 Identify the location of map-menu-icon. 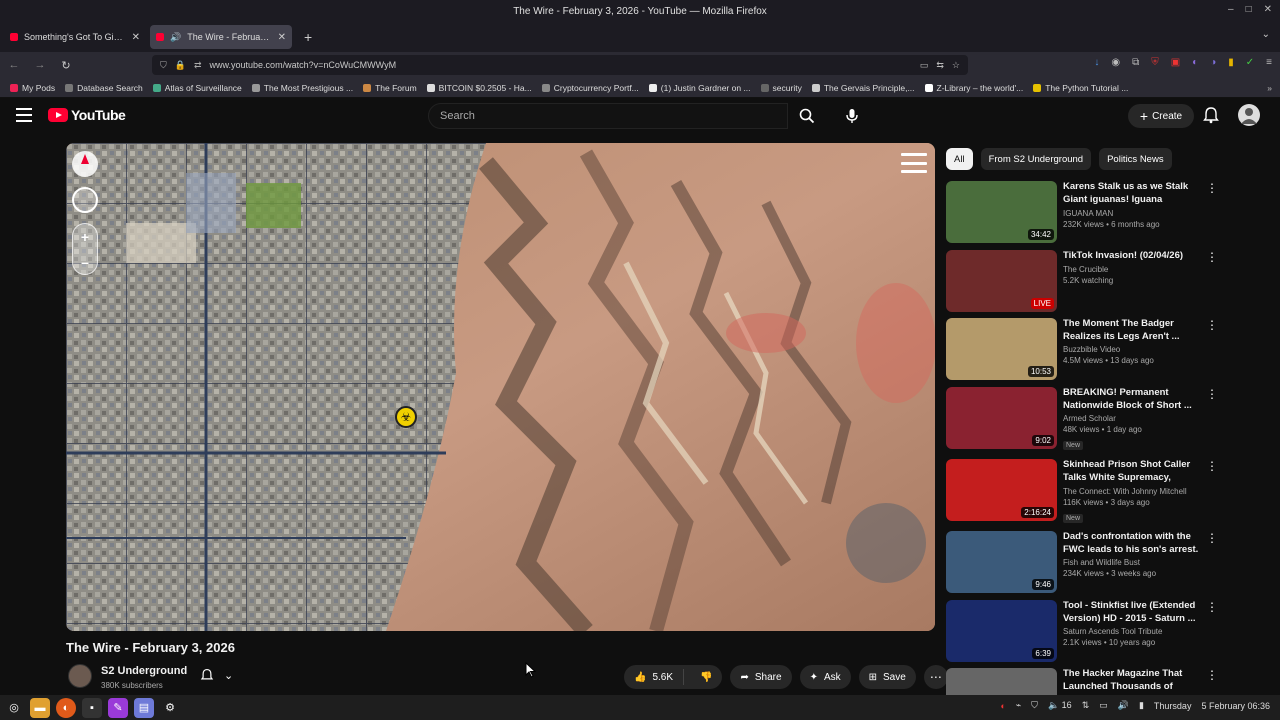
(914, 163).